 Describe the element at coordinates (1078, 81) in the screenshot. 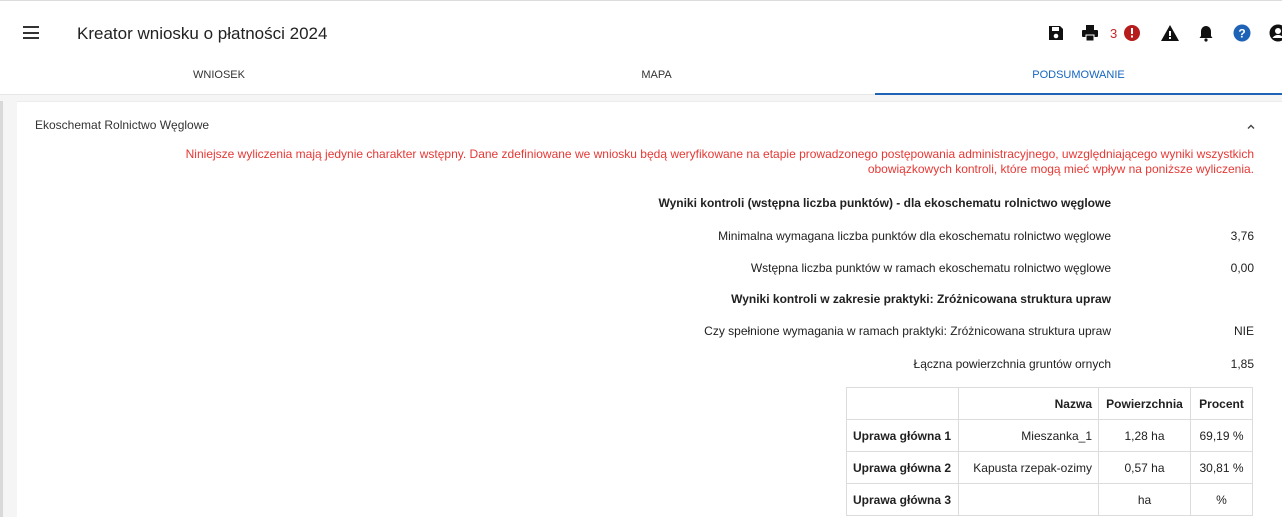

I see `tab-podsumowanie: PODSUMOWANIE` at that location.